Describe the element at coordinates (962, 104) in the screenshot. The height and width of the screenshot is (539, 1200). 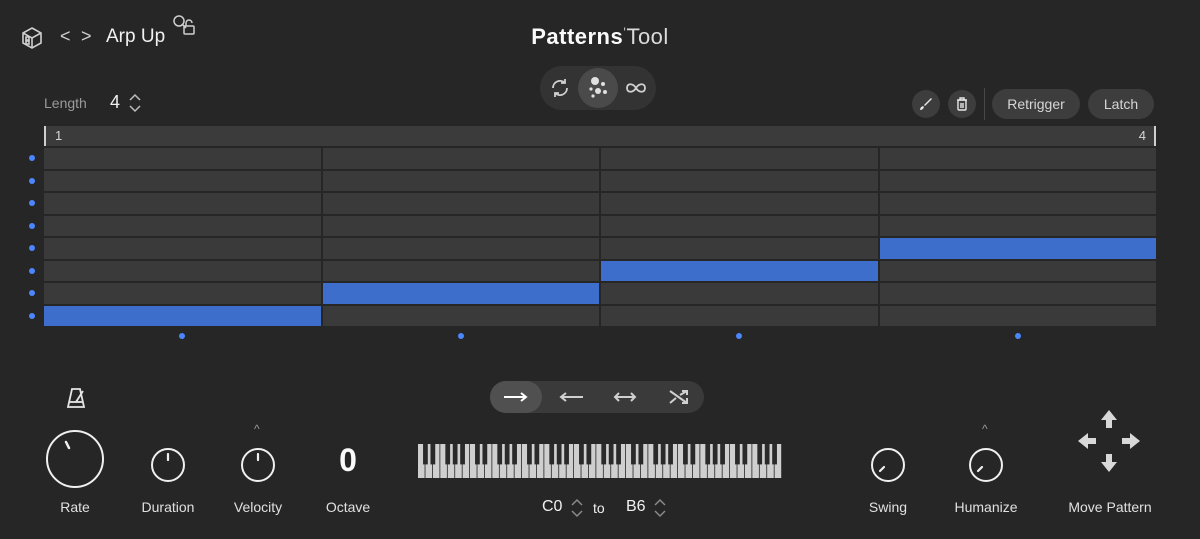
I see `trash-icon` at that location.